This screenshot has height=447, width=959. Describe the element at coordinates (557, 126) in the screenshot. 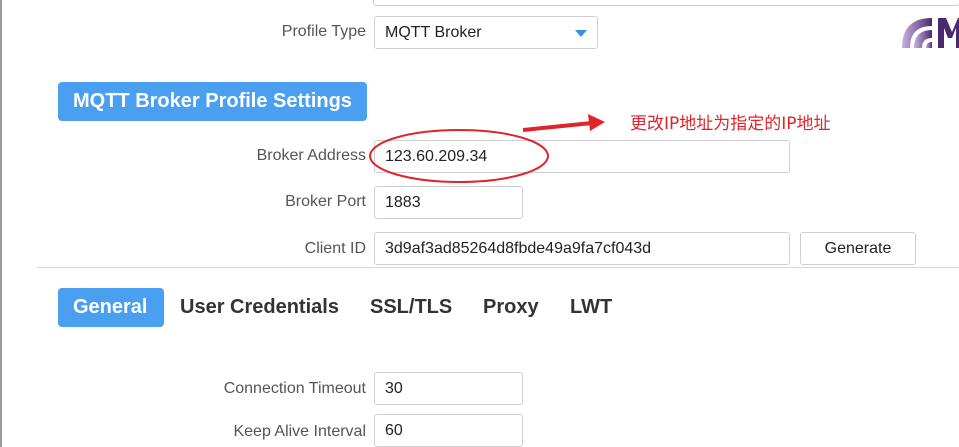

I see `annotation-arrow-shaft` at that location.